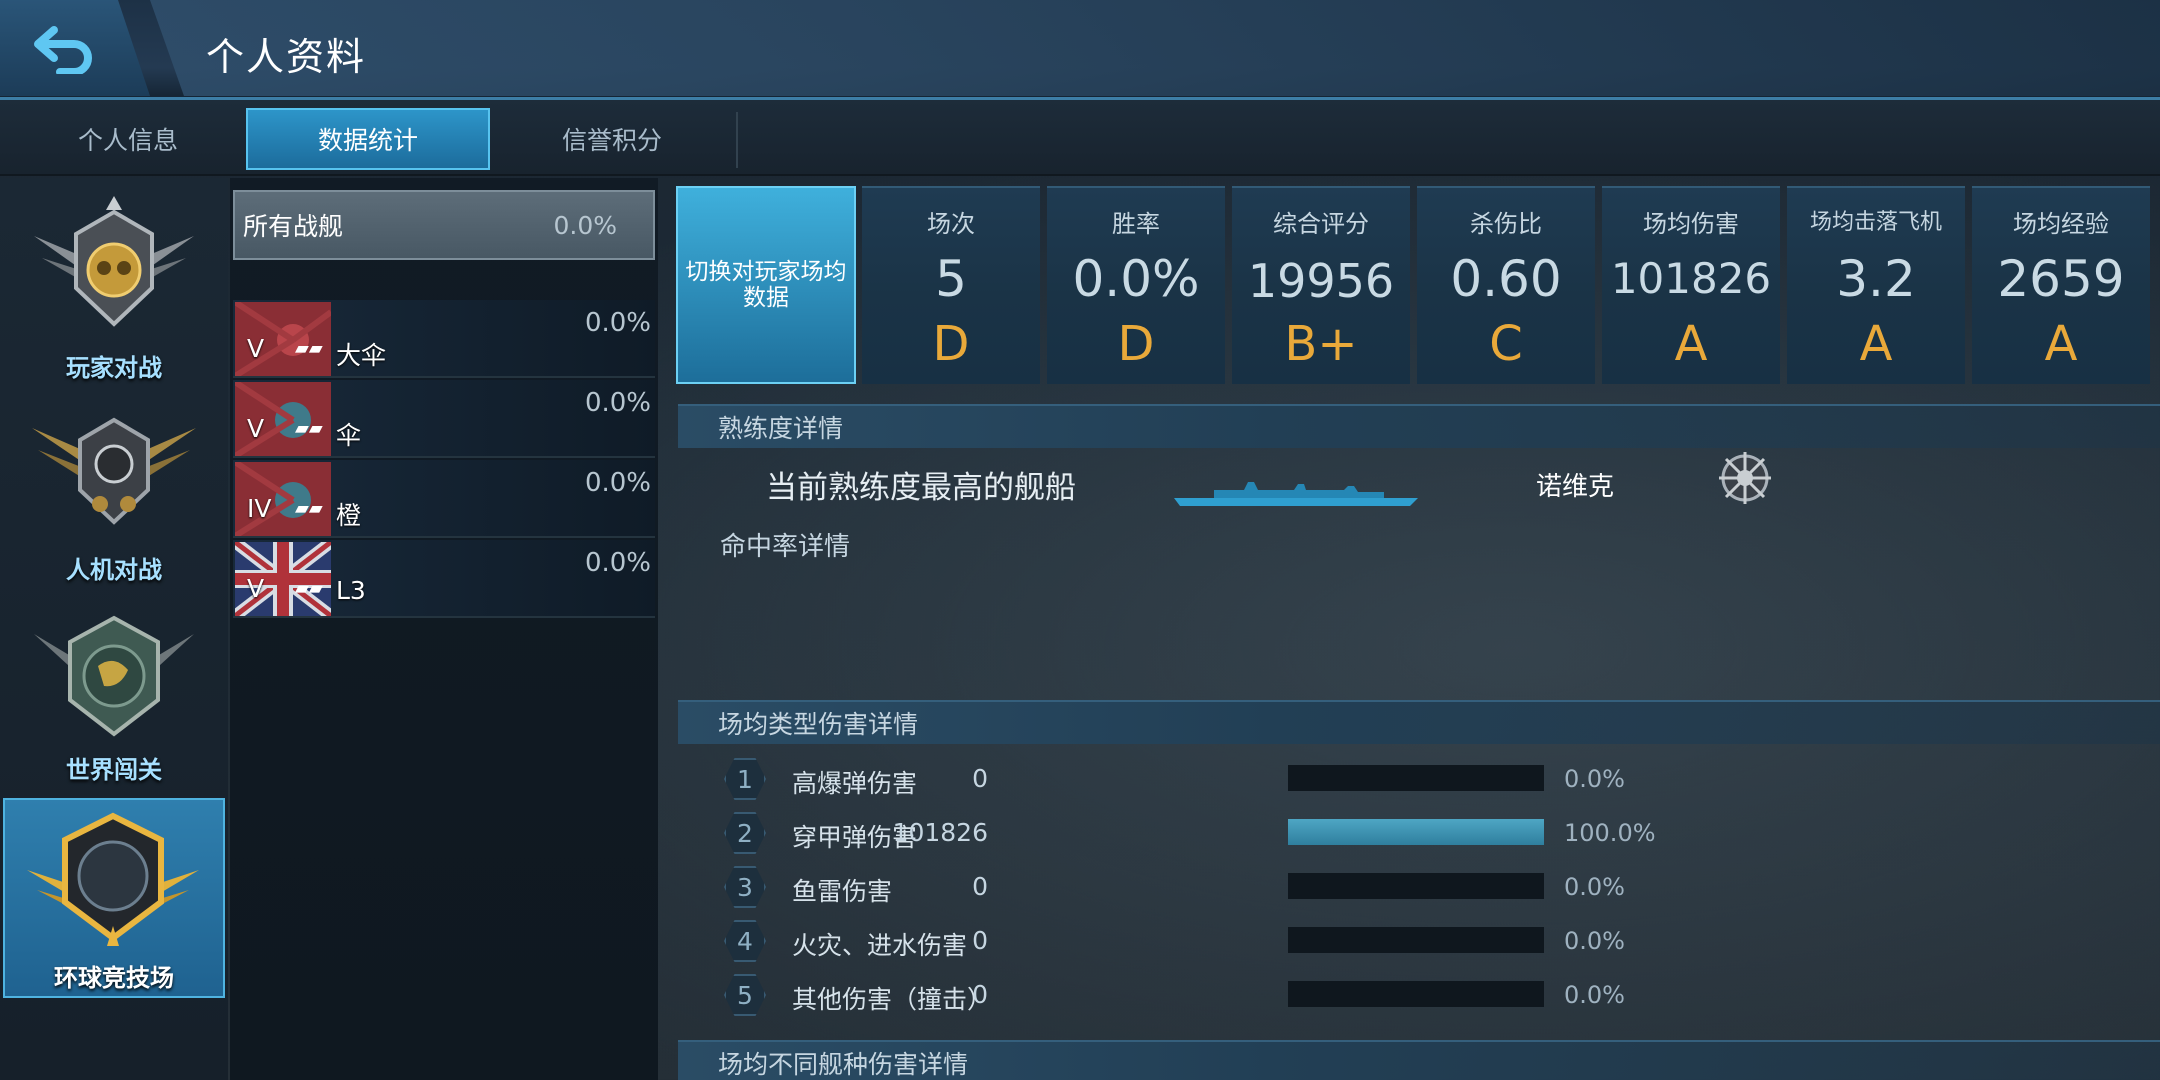 This screenshot has width=2160, height=1080. I want to click on stat-value: 5, so click(951, 279).